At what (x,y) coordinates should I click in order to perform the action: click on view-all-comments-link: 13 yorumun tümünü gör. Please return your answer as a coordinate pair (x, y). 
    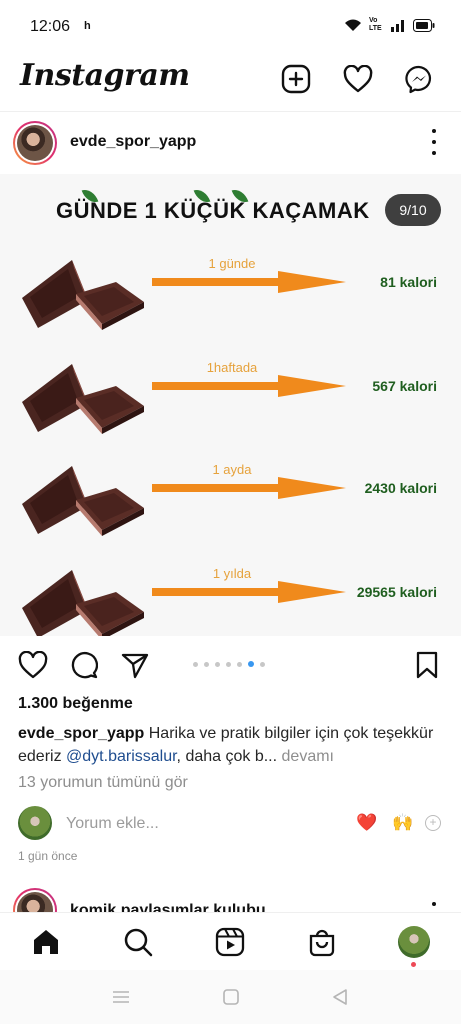
    Looking at the image, I should click on (103, 783).